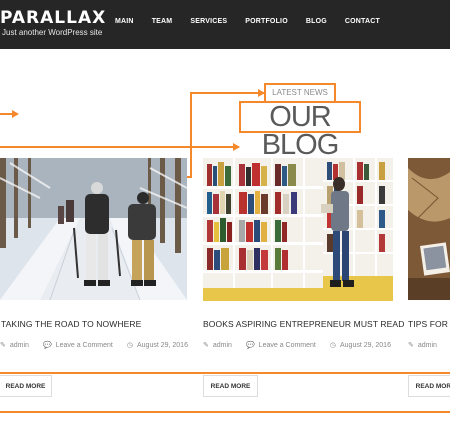 Image resolution: width=450 pixels, height=422 pixels. I want to click on post-image-snow-road, so click(93, 229).